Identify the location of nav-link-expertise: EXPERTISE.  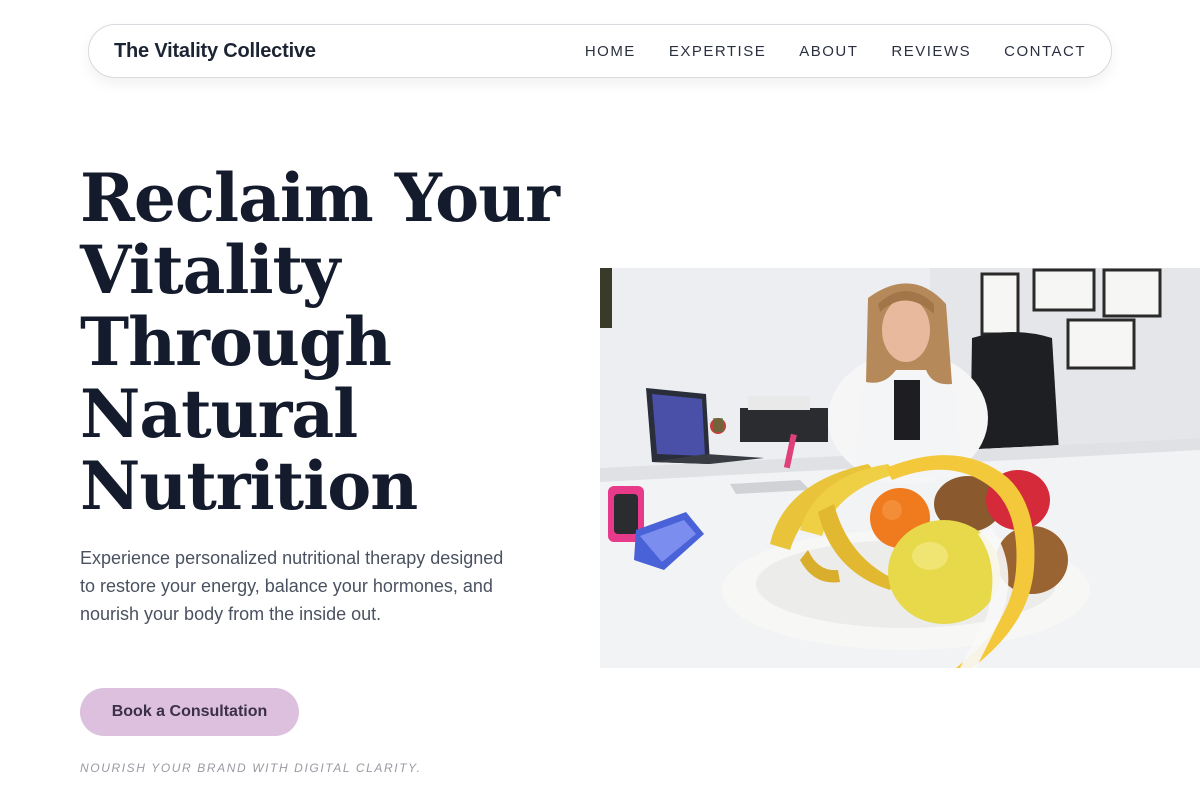
(717, 51).